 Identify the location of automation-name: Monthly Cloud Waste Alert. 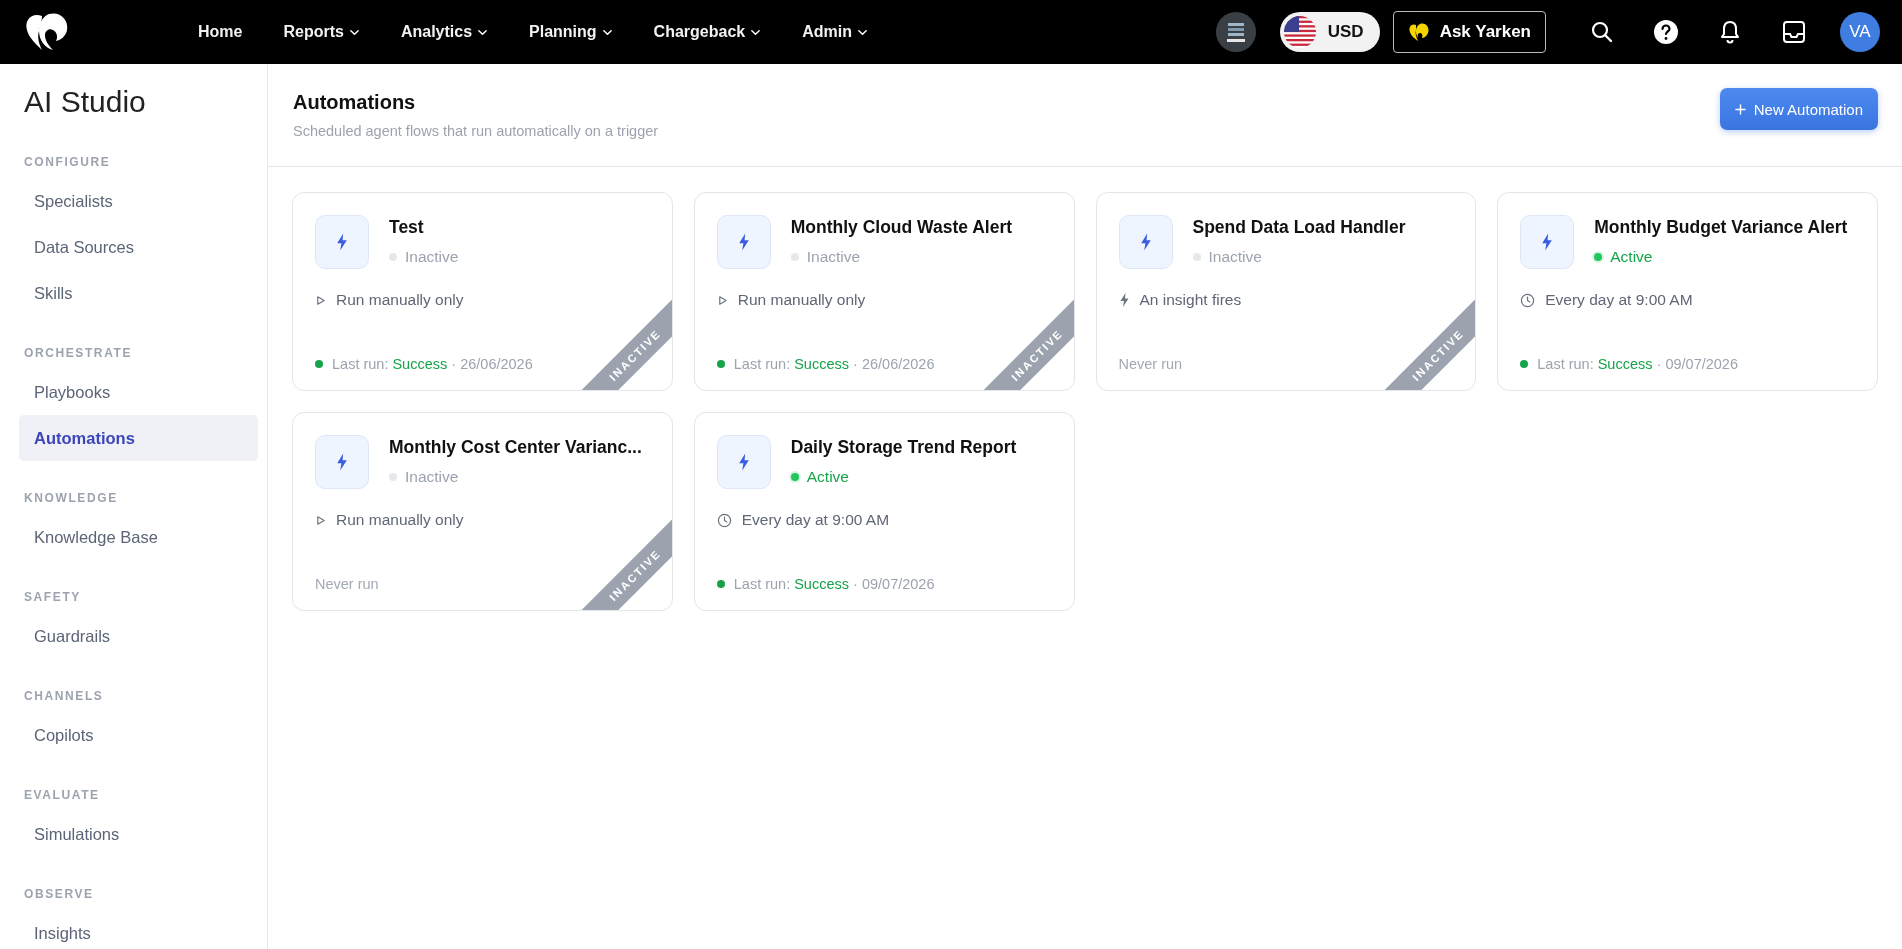
(901, 227).